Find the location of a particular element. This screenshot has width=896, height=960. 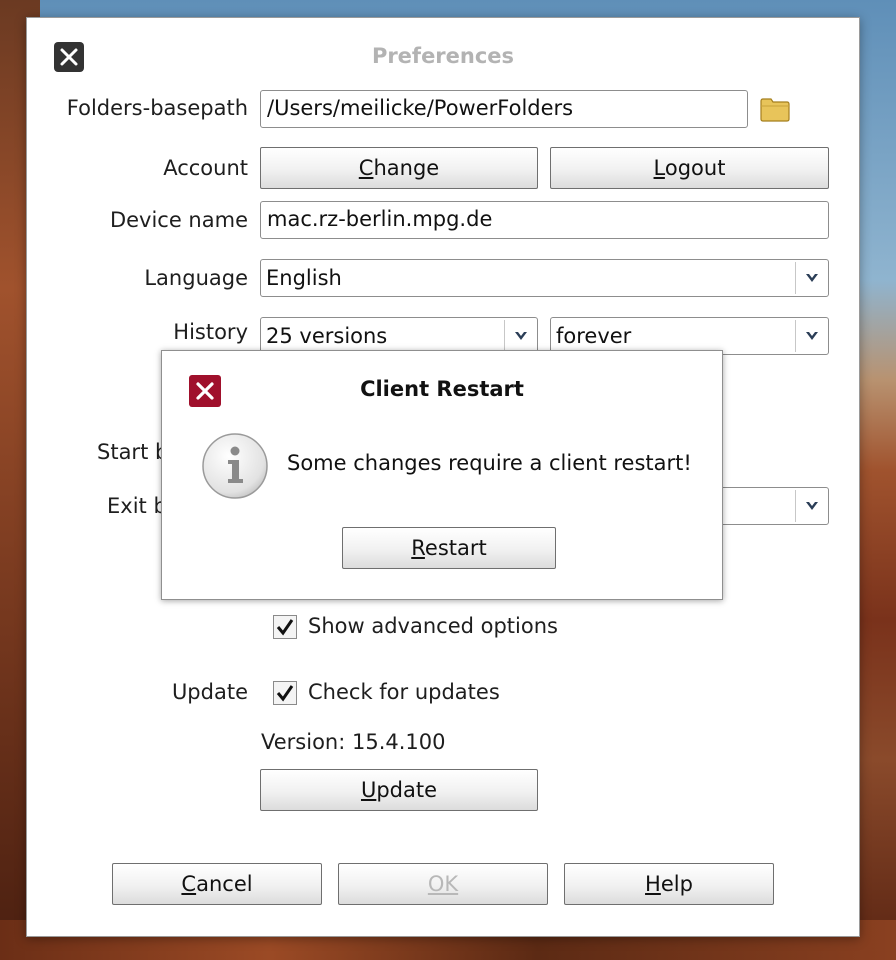

logout-button: Logout is located at coordinates (689, 168).